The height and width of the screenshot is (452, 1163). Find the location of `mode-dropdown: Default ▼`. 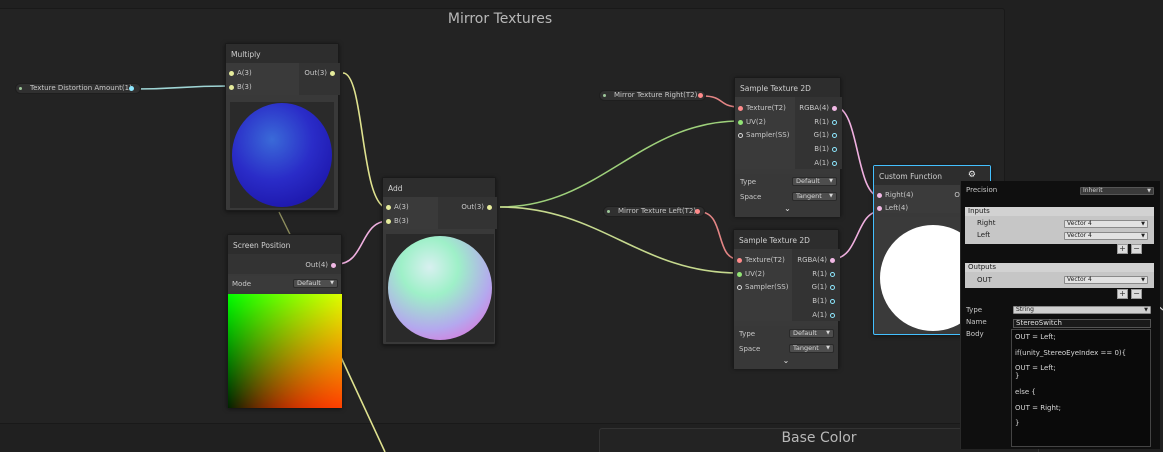

mode-dropdown: Default ▼ is located at coordinates (315, 283).